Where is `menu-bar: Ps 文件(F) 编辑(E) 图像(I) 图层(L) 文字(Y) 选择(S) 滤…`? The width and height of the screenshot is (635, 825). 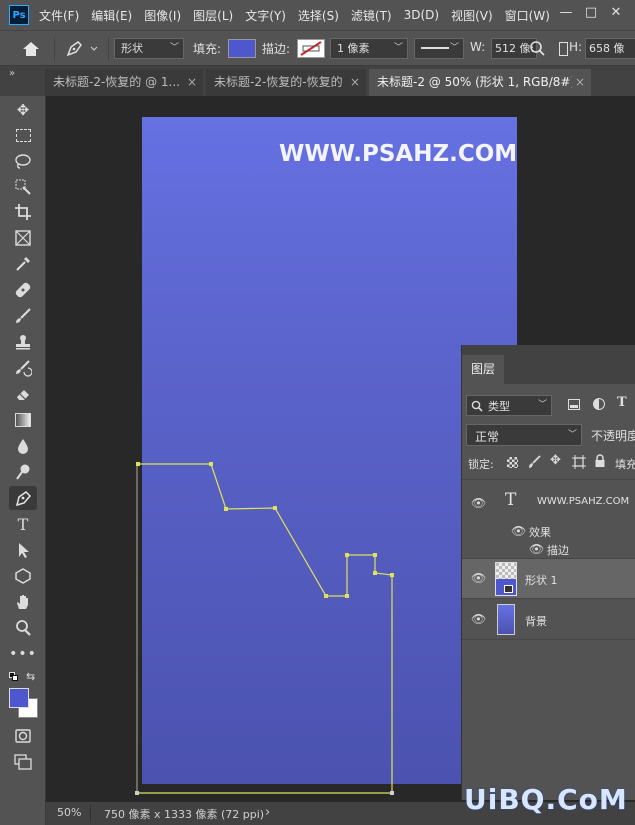
menu-bar: Ps 文件(F) 编辑(E) 图像(I) 图层(L) 文字(Y) 选择(S) 滤… is located at coordinates (317, 15).